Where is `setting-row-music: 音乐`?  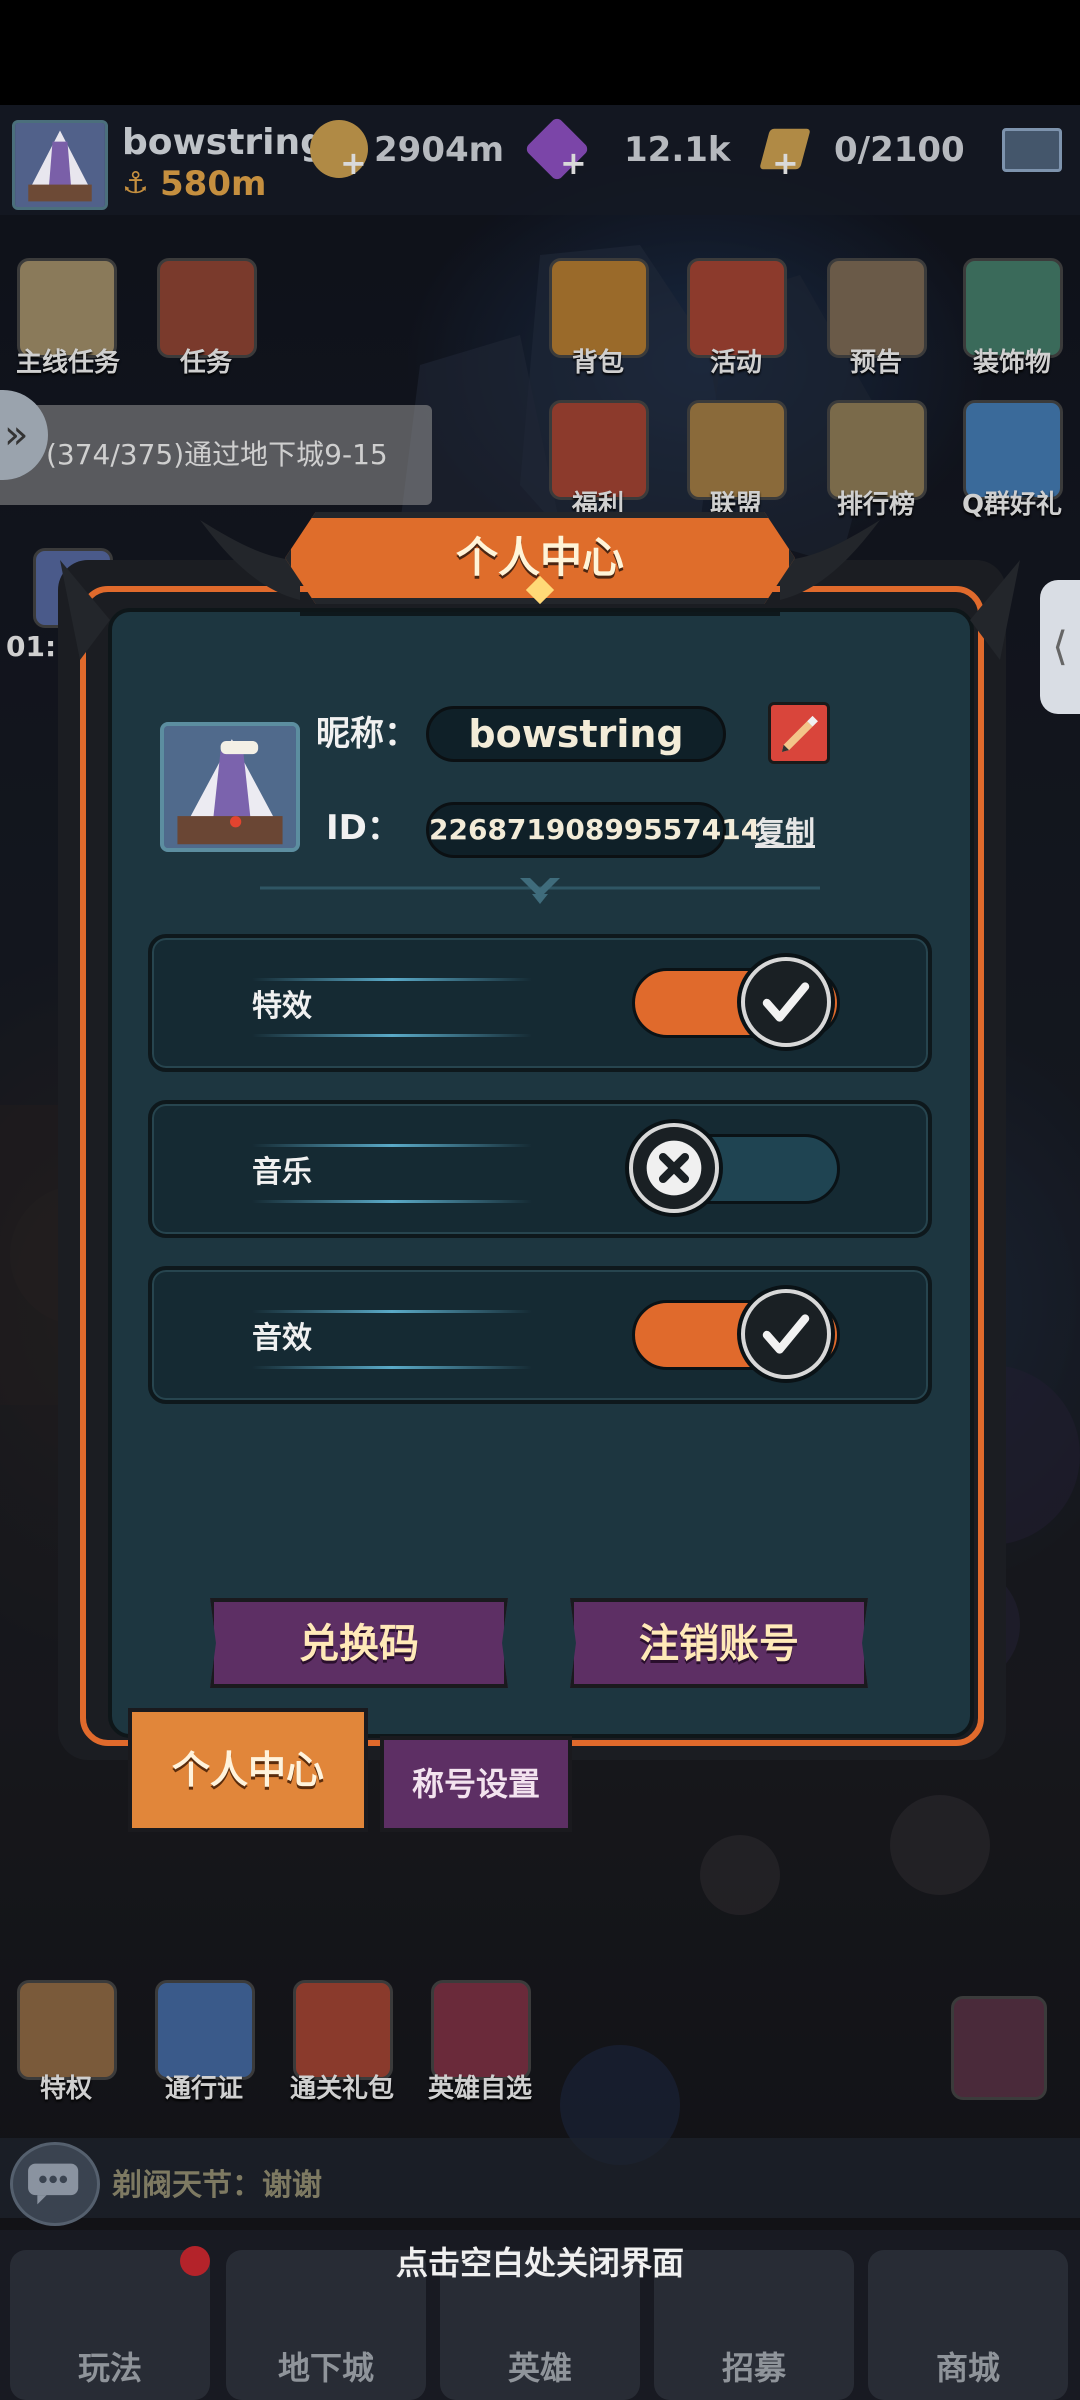
setting-row-music: 音乐 is located at coordinates (540, 1169).